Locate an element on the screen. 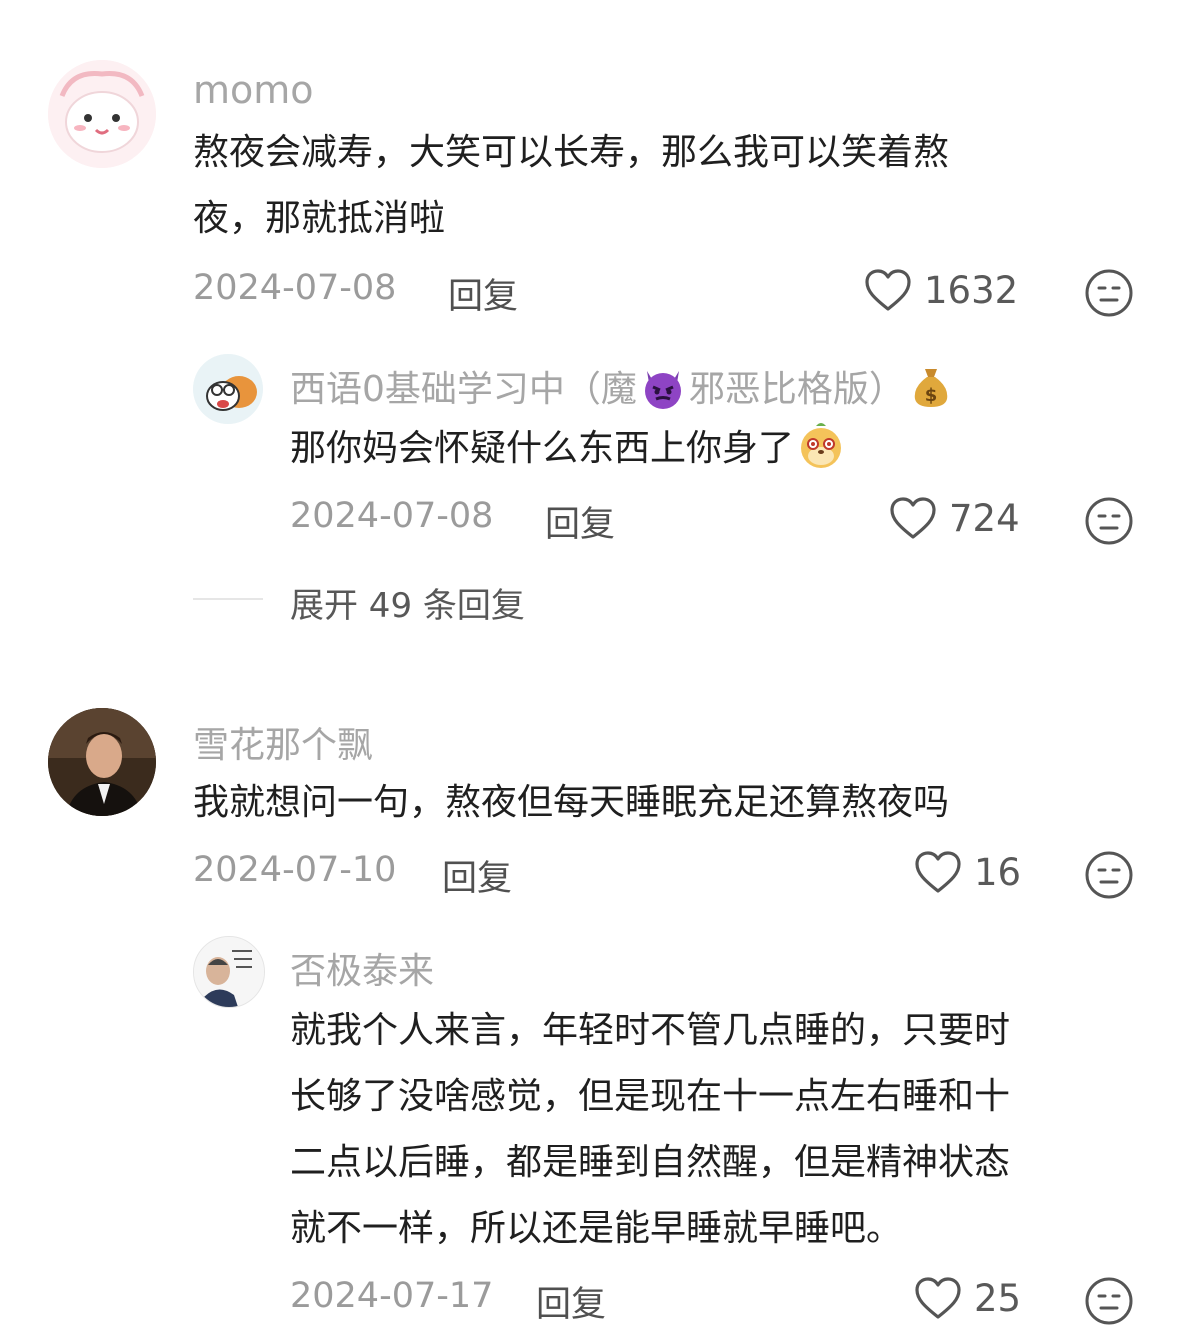 The image size is (1179, 1339). expand-replies-button: 展开 49 条回复 is located at coordinates (407, 602).